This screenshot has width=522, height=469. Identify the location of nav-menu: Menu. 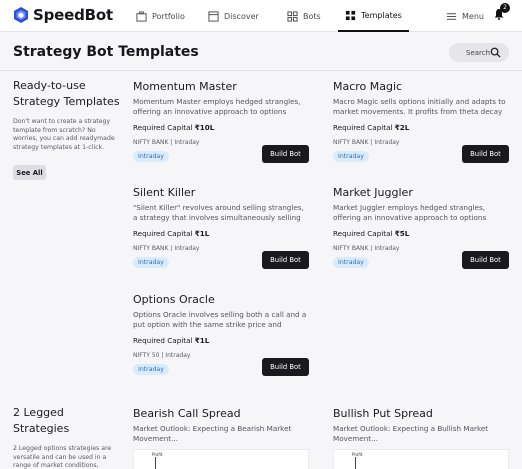
(465, 16).